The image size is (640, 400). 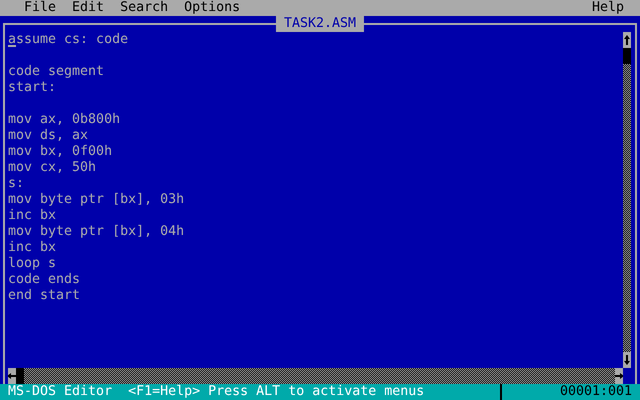 I want to click on code-line: end start, so click(x=44, y=296).